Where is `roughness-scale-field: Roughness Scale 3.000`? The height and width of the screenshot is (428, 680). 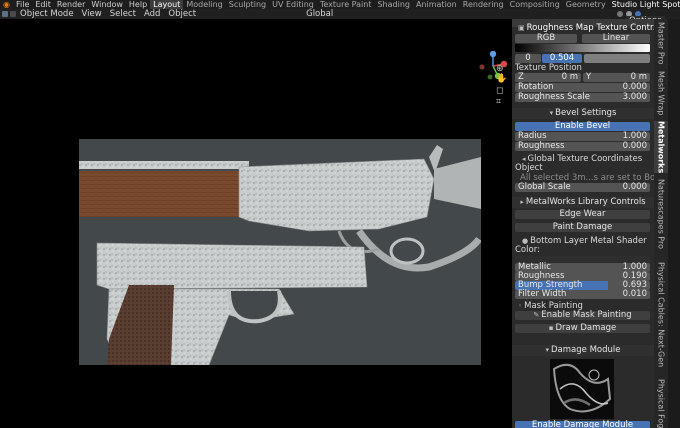 roughness-scale-field: Roughness Scale 3.000 is located at coordinates (582, 97).